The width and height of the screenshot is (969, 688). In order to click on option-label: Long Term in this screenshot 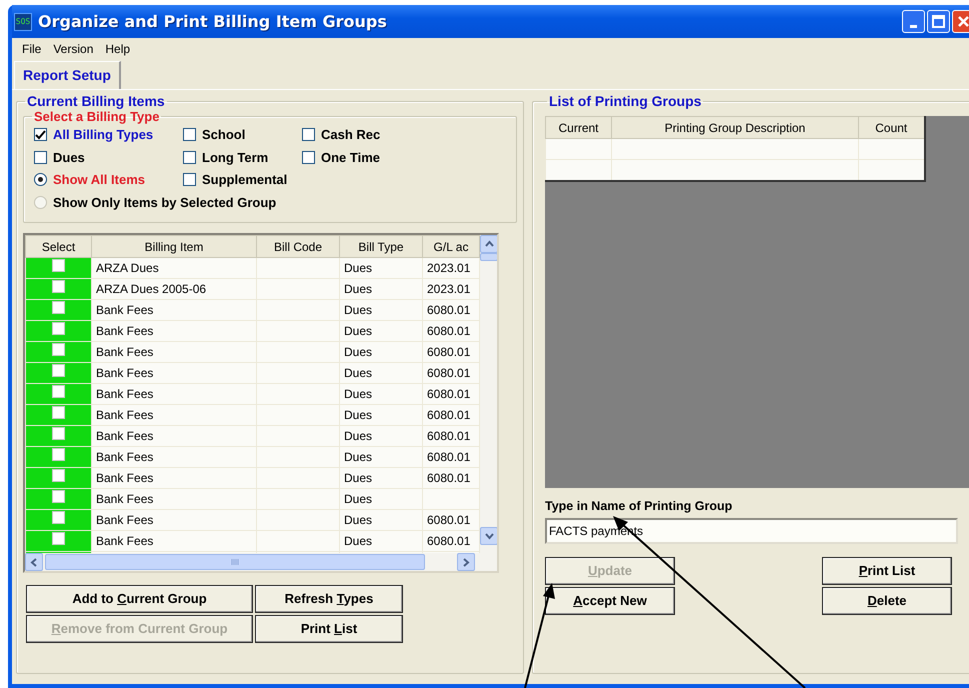, I will do `click(235, 157)`.